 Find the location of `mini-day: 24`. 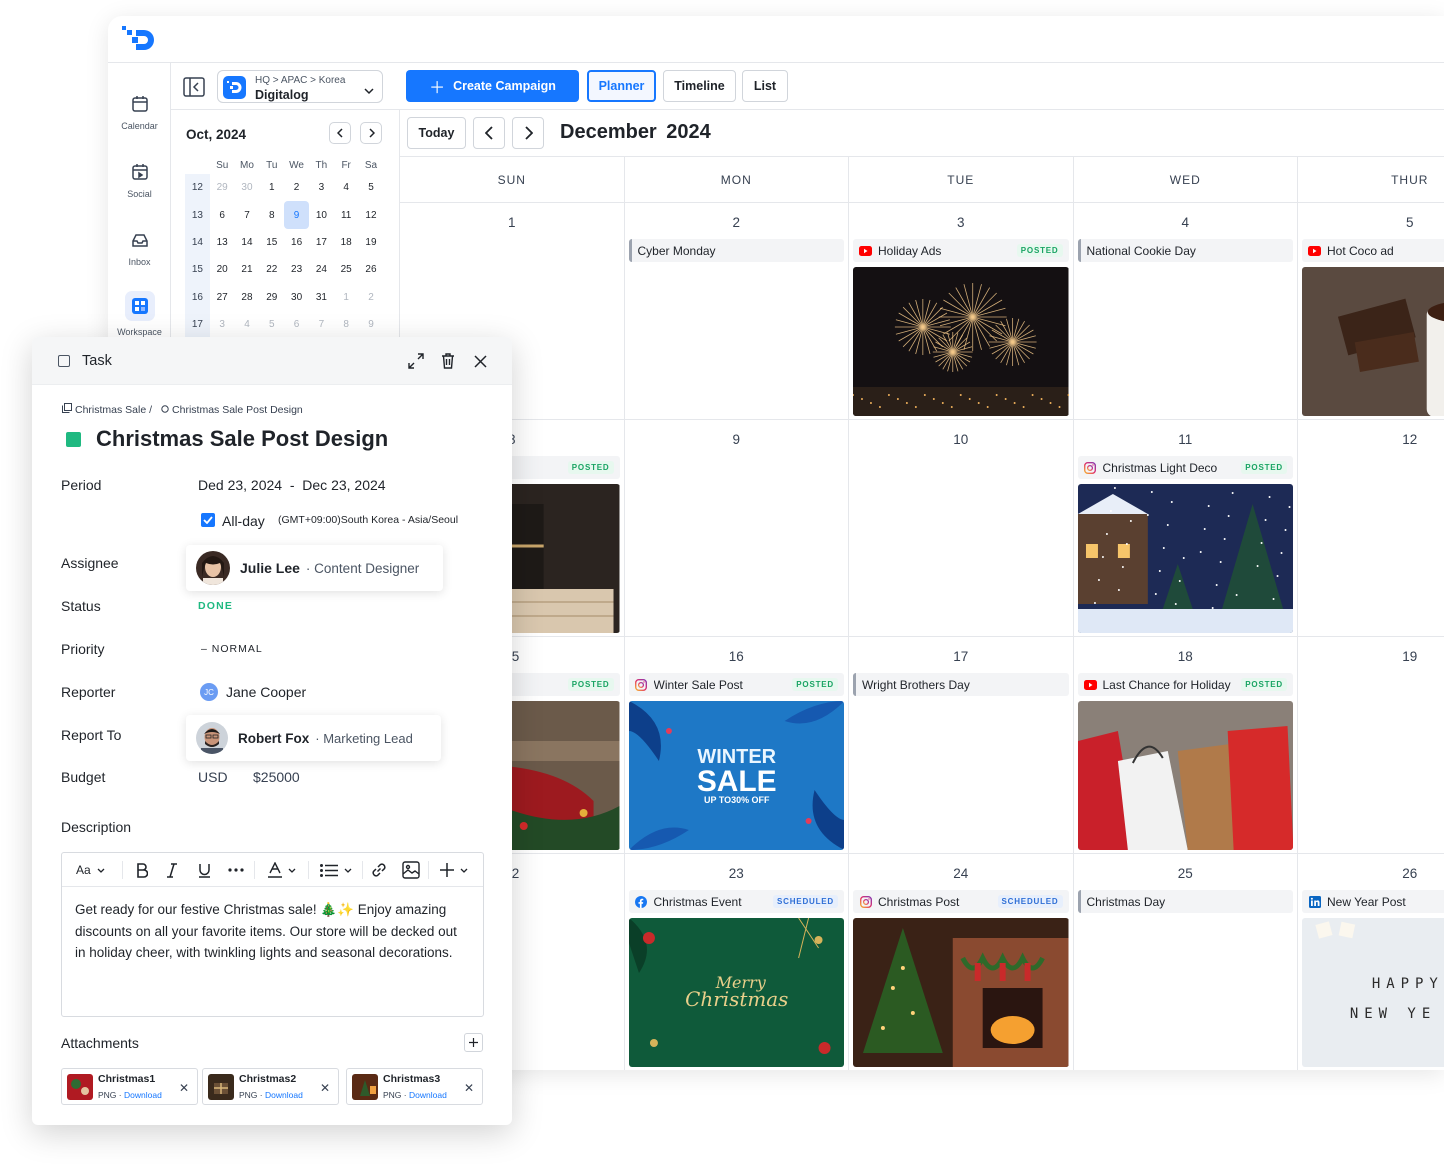

mini-day: 24 is located at coordinates (321, 269).